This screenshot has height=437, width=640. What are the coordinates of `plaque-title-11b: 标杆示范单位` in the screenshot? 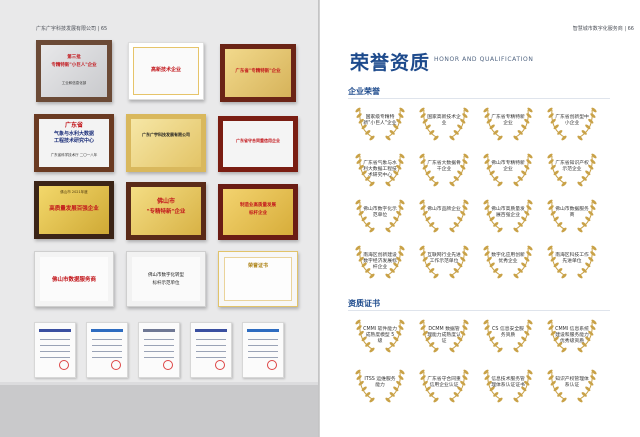 It's located at (166, 283).